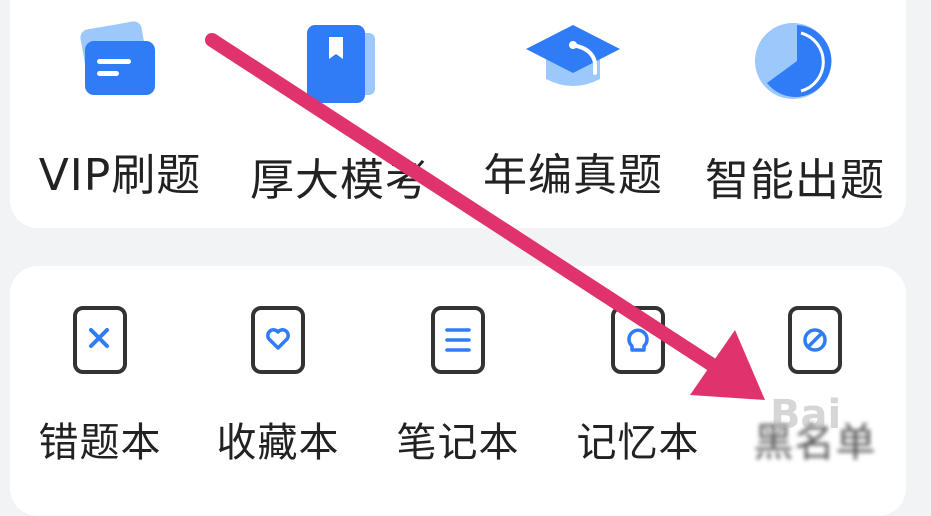 The height and width of the screenshot is (516, 931). Describe the element at coordinates (795, 64) in the screenshot. I see `pie-chart-icon` at that location.